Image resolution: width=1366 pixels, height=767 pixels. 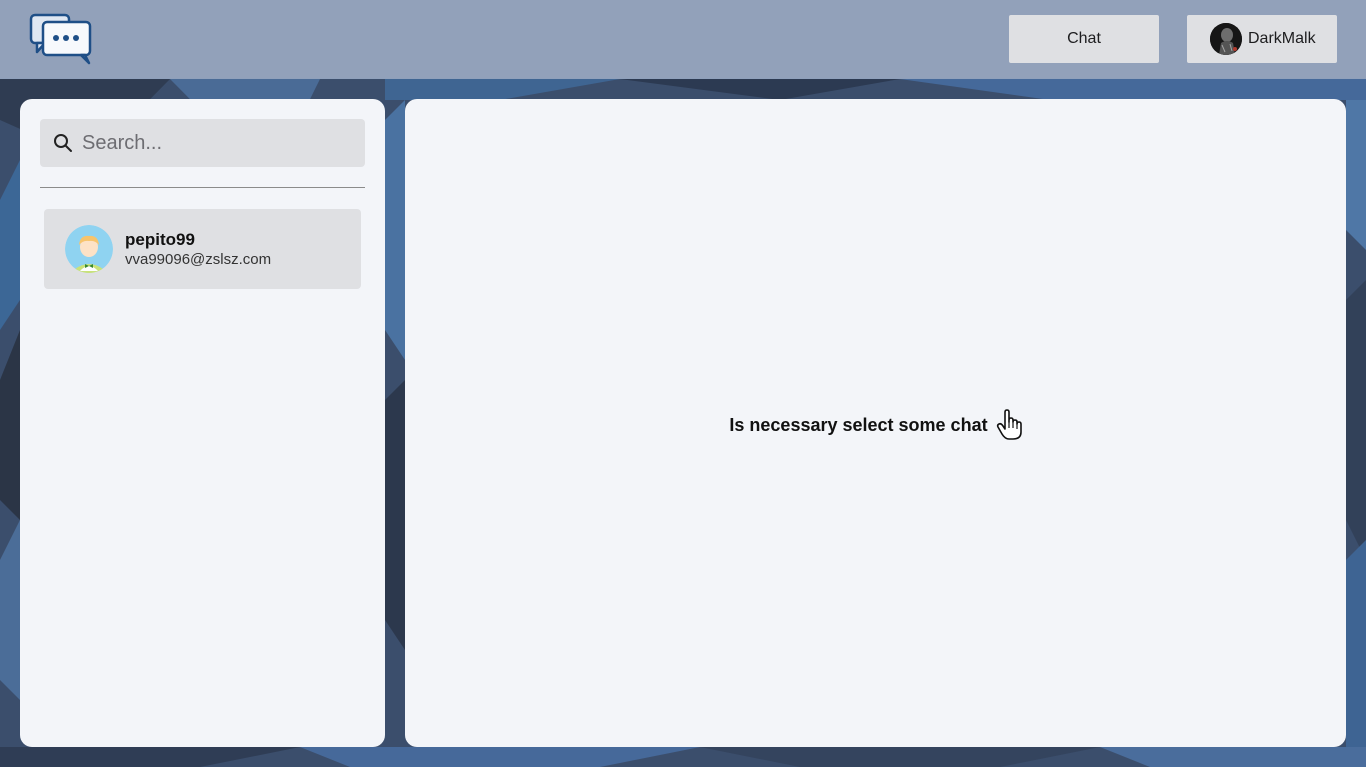 What do you see at coordinates (89, 249) in the screenshot?
I see `avatar-icon` at bounding box center [89, 249].